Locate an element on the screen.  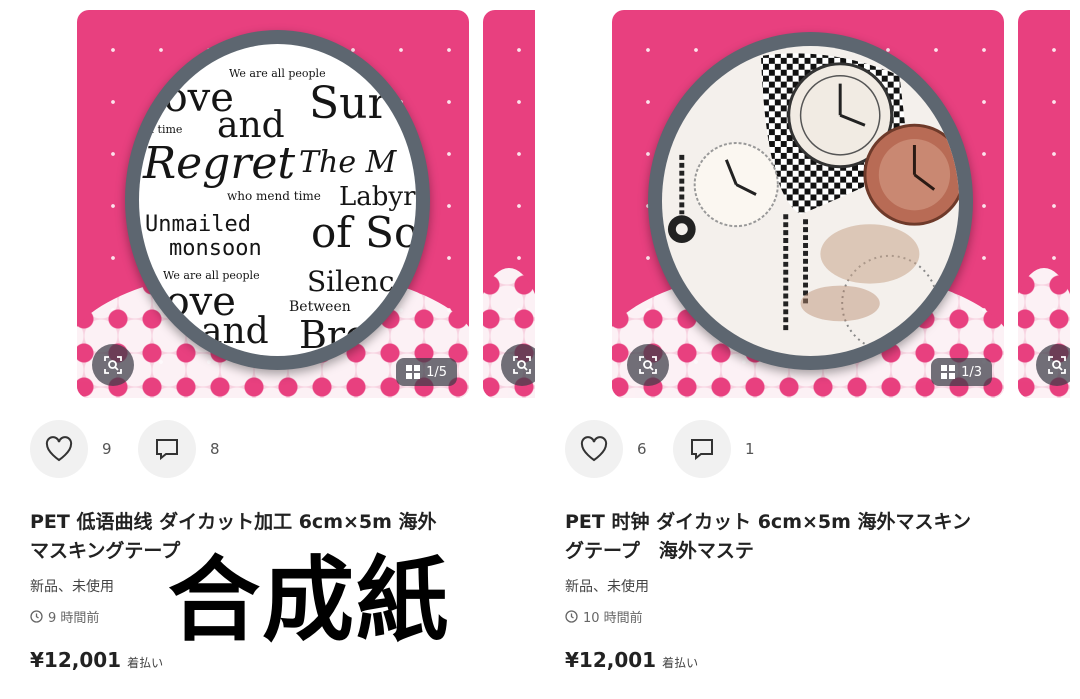
engagement-bar: 6 1 is located at coordinates (673, 449).